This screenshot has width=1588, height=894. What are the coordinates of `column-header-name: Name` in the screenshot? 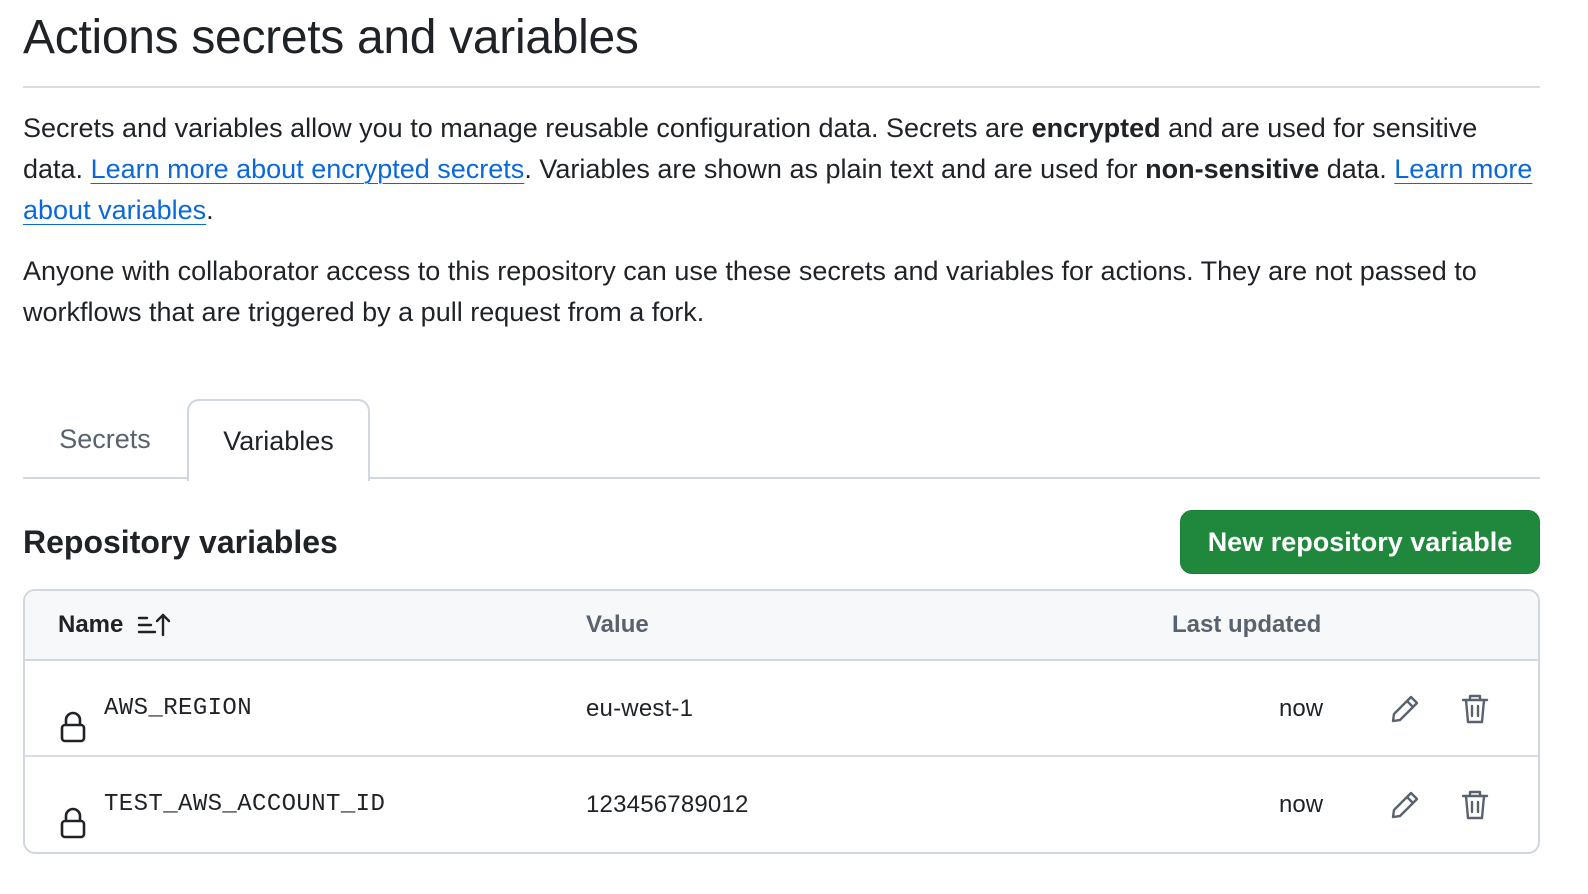 It's located at (114, 625).